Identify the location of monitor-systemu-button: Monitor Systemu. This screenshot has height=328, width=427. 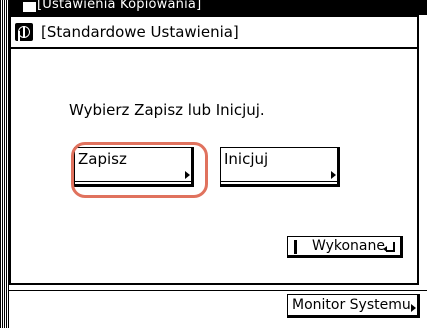
(353, 306).